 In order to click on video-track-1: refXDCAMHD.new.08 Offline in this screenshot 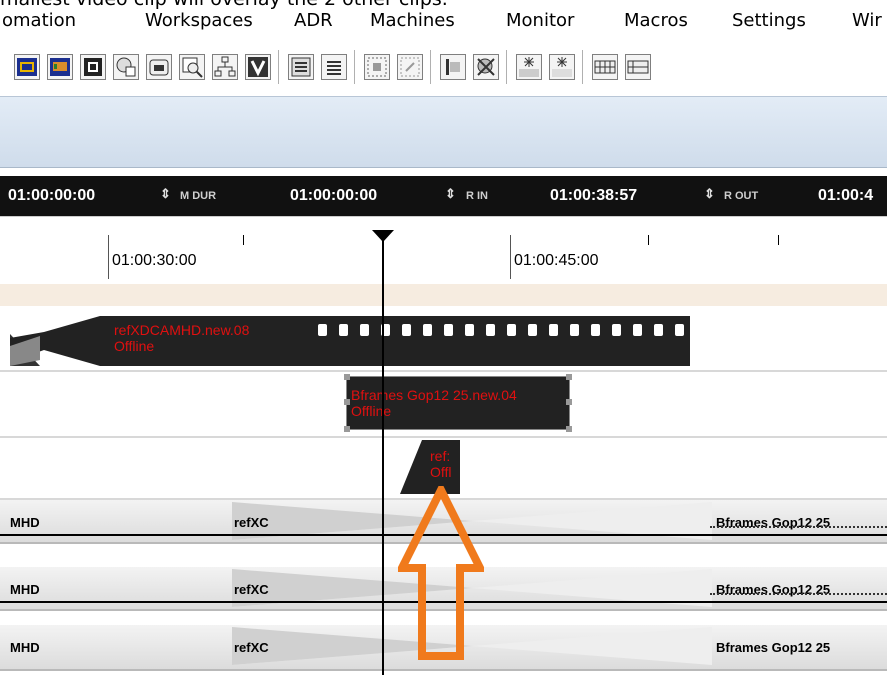, I will do `click(443, 339)`.